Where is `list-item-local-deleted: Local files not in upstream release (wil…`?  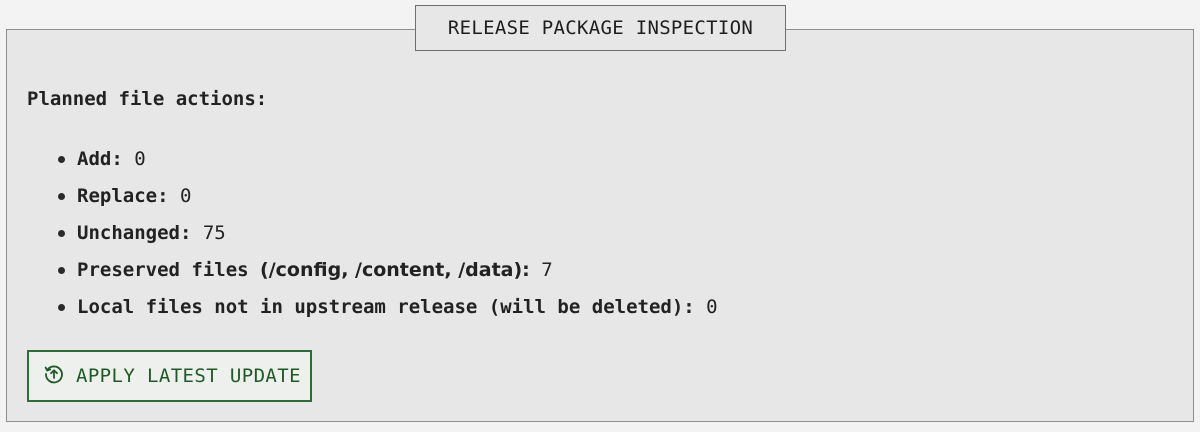 list-item-local-deleted: Local files not in upstream release (wil… is located at coordinates (595, 307).